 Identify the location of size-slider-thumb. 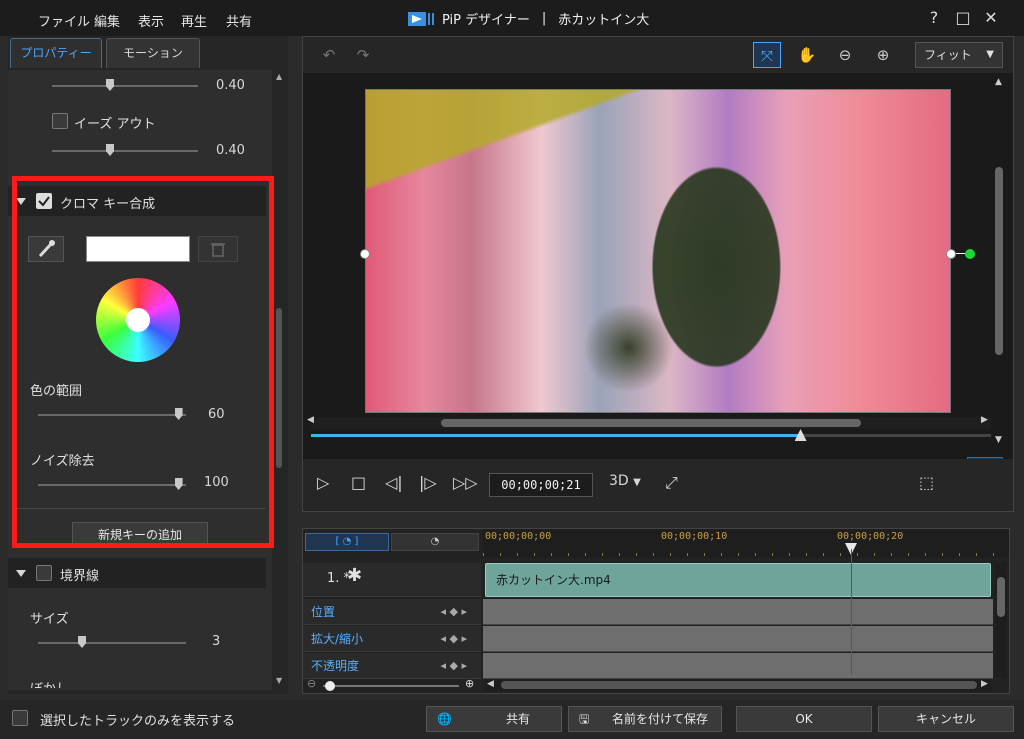
(82, 642).